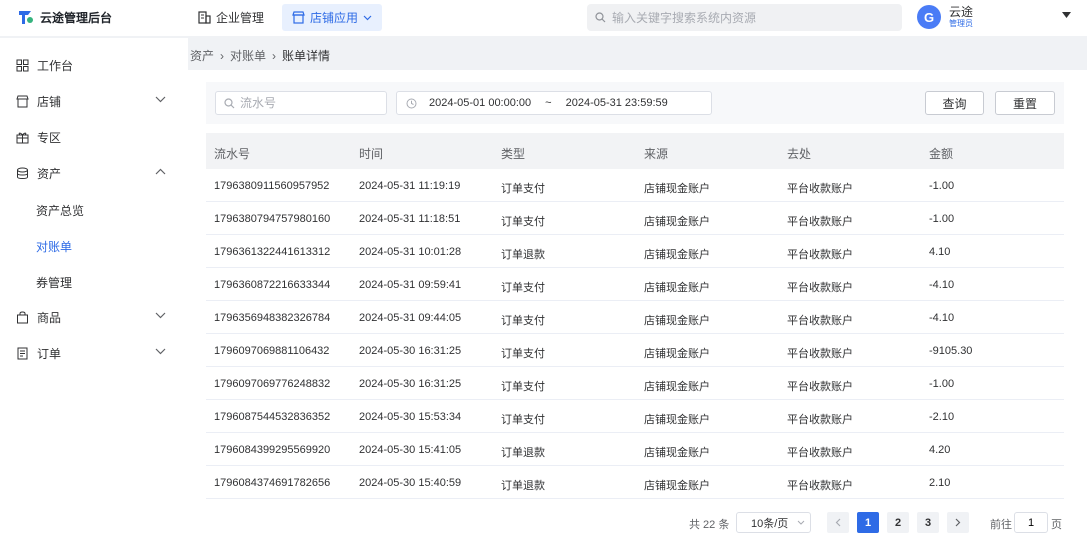  Describe the element at coordinates (229, 102) in the screenshot. I see `search-icon` at that location.